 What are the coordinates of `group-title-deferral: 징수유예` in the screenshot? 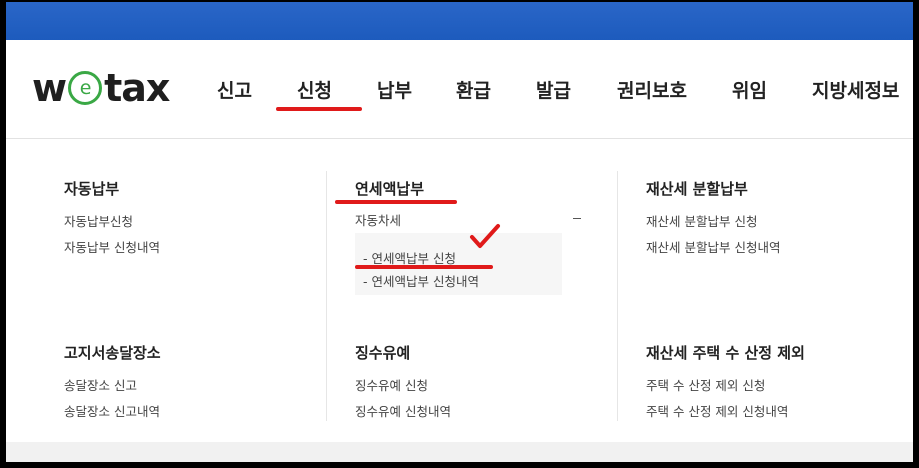 It's located at (383, 353).